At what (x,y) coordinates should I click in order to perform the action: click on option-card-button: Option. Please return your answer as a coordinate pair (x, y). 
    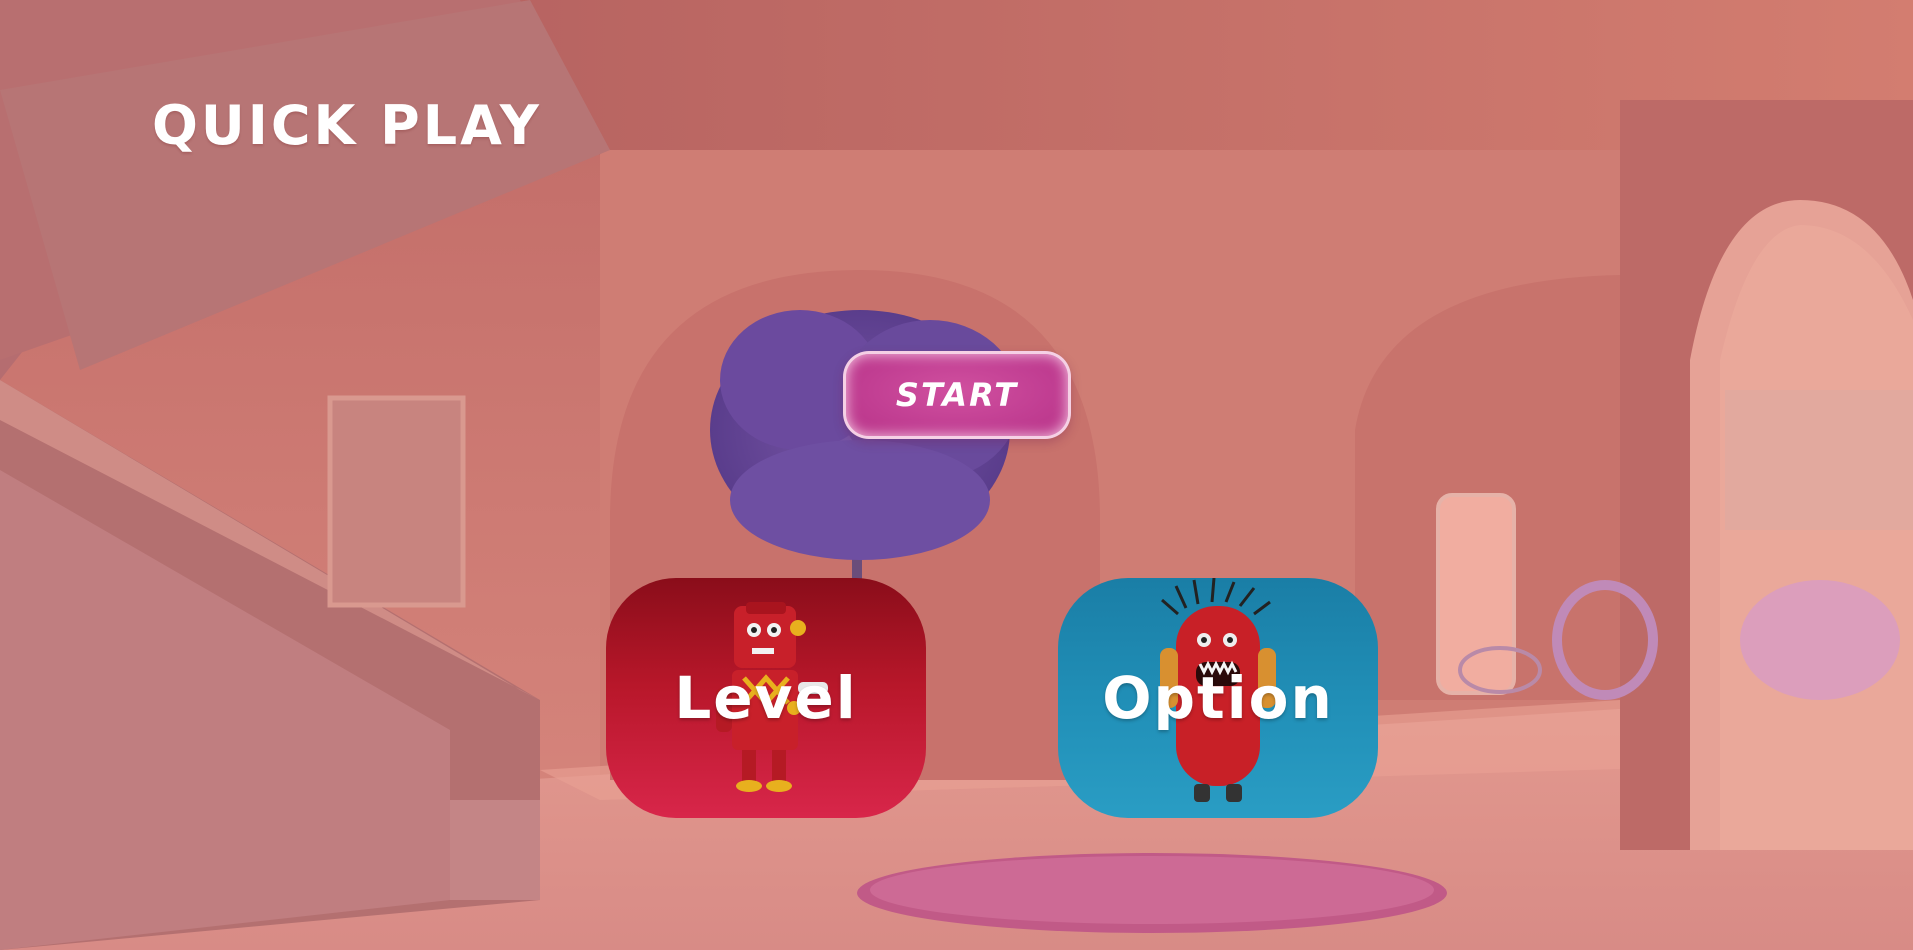
    Looking at the image, I should click on (1218, 698).